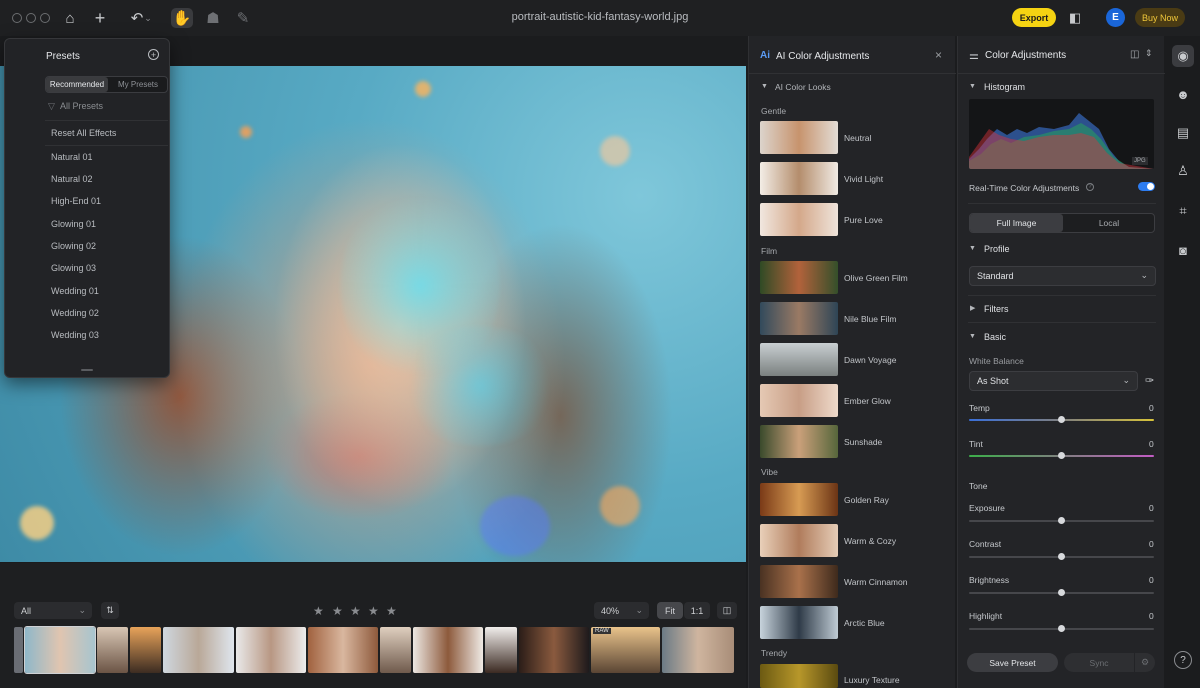 This screenshot has height=688, width=1200. I want to click on close-window-button, so click(17, 18).